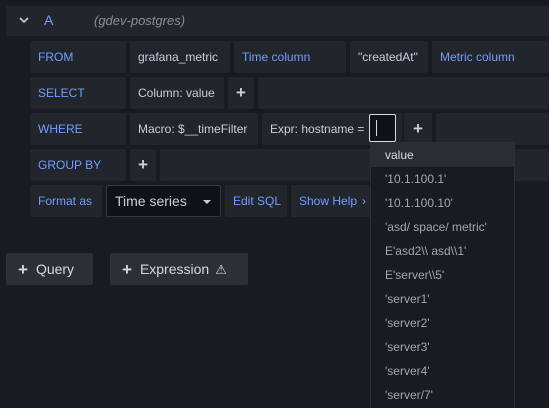  What do you see at coordinates (442, 179) in the screenshot?
I see `suggestion-item: '10.1.100.1'` at bounding box center [442, 179].